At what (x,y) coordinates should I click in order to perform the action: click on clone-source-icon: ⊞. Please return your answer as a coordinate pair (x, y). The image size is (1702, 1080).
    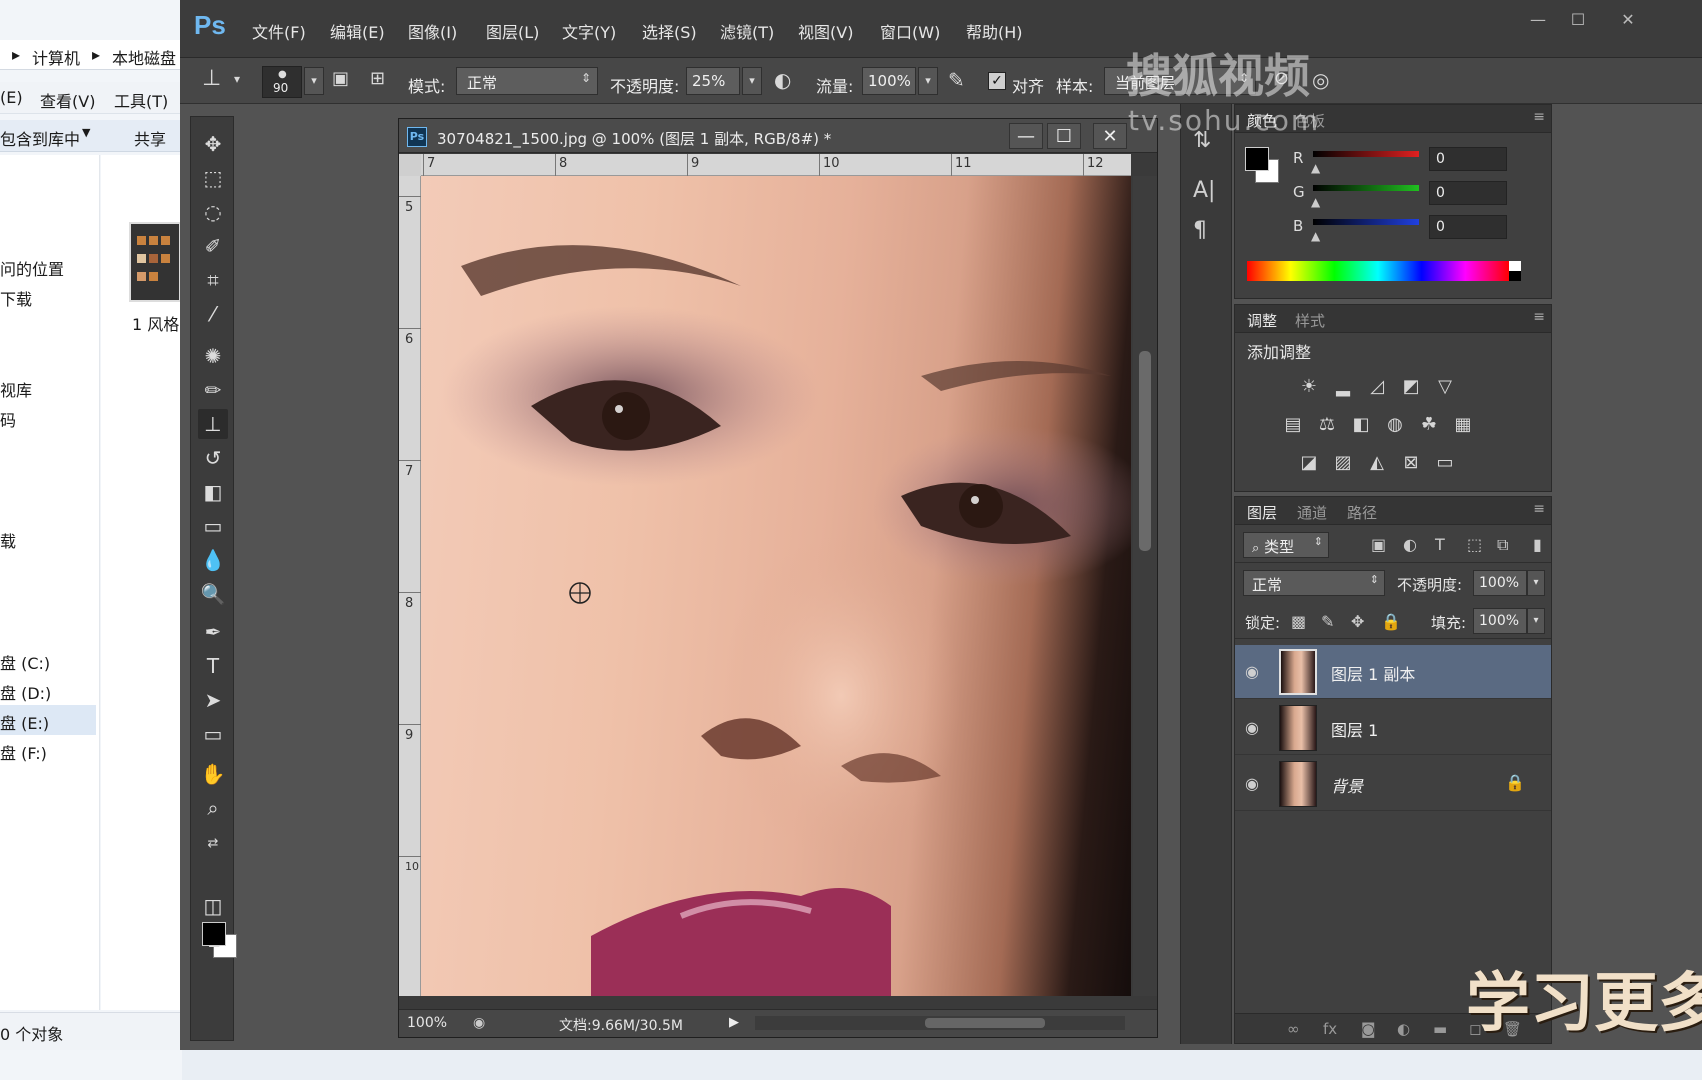
    Looking at the image, I should click on (377, 78).